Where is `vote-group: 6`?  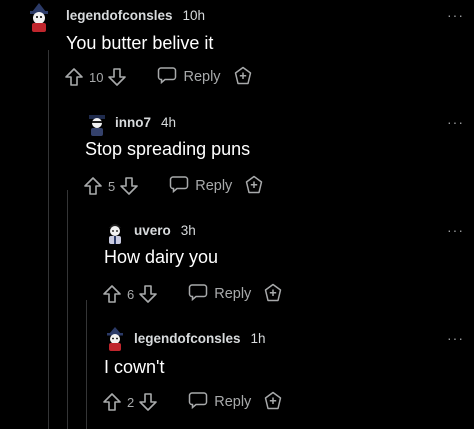 vote-group: 6 is located at coordinates (130, 294).